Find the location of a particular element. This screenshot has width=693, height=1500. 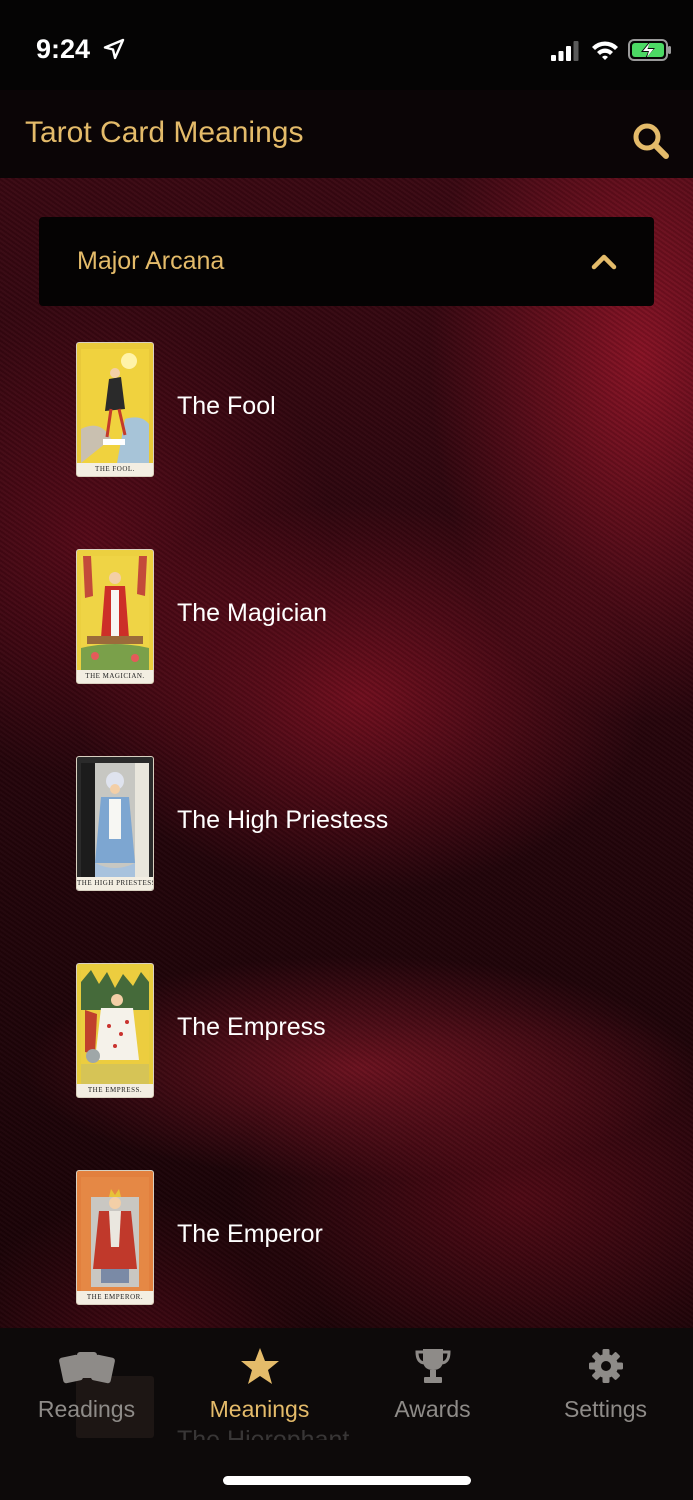

card-name: The Empress is located at coordinates (251, 1027).